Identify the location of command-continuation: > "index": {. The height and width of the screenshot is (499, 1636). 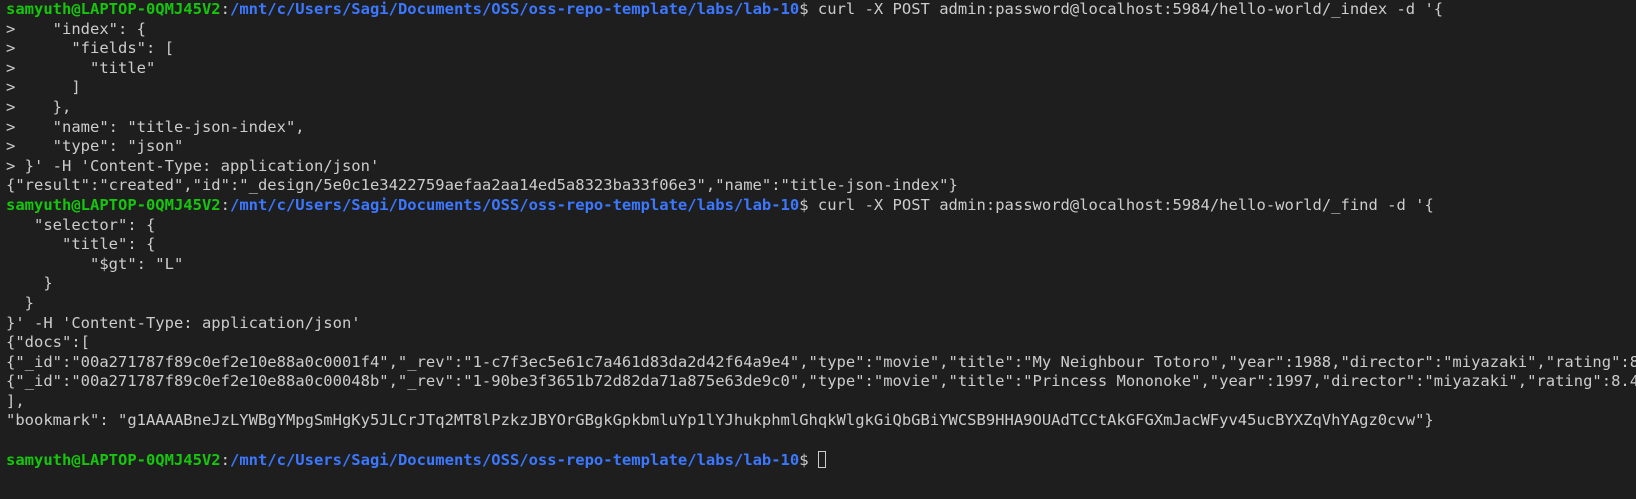
(76, 28).